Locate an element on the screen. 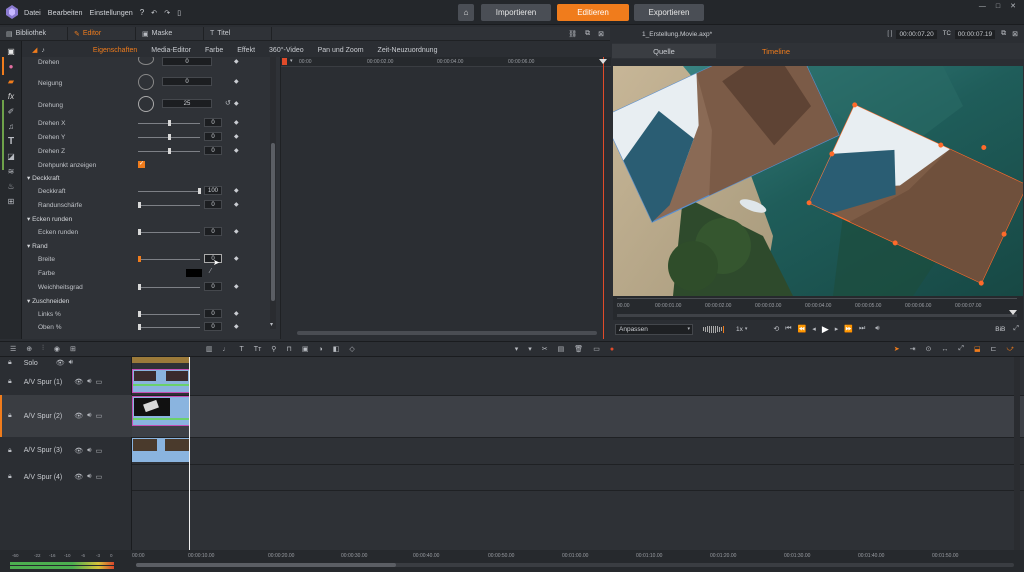  randunschaerfe-handle is located at coordinates (139, 205).